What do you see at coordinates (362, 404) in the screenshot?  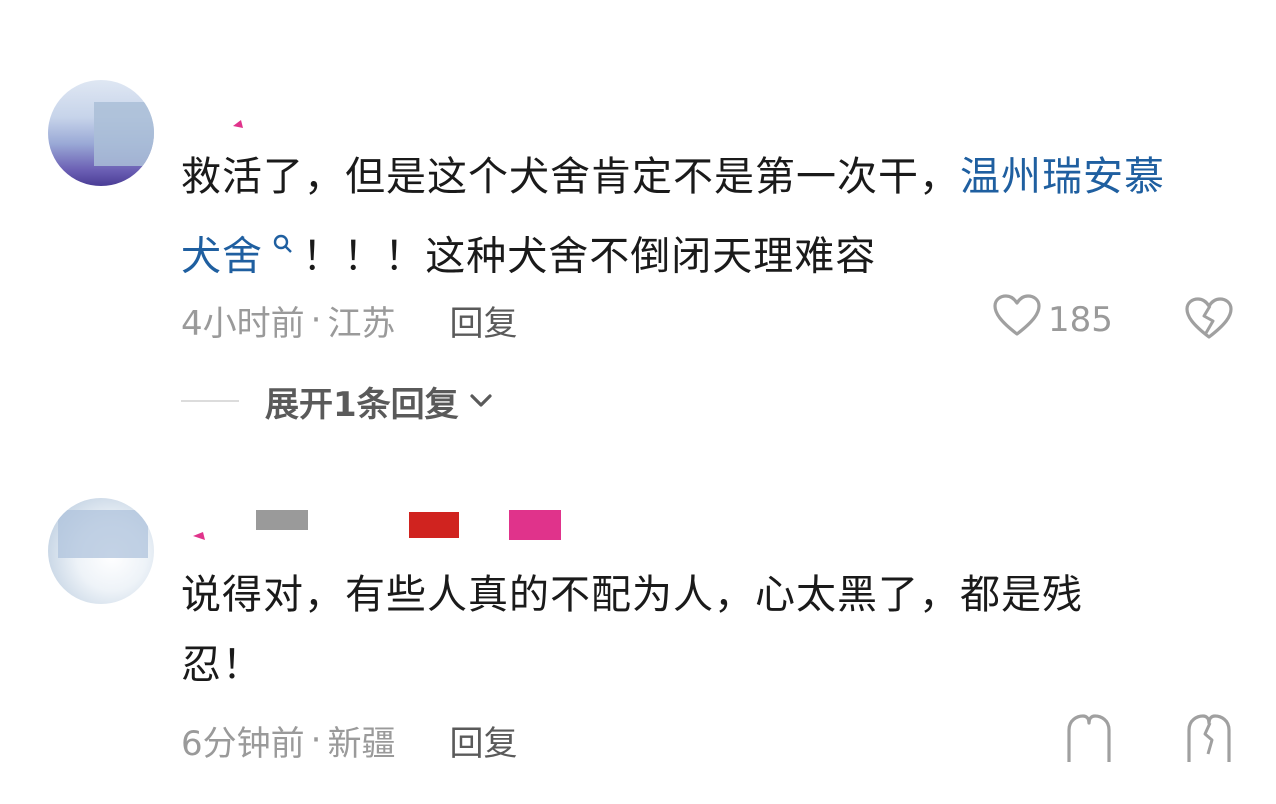 I see `expand-replies-label: 展开1条回复` at bounding box center [362, 404].